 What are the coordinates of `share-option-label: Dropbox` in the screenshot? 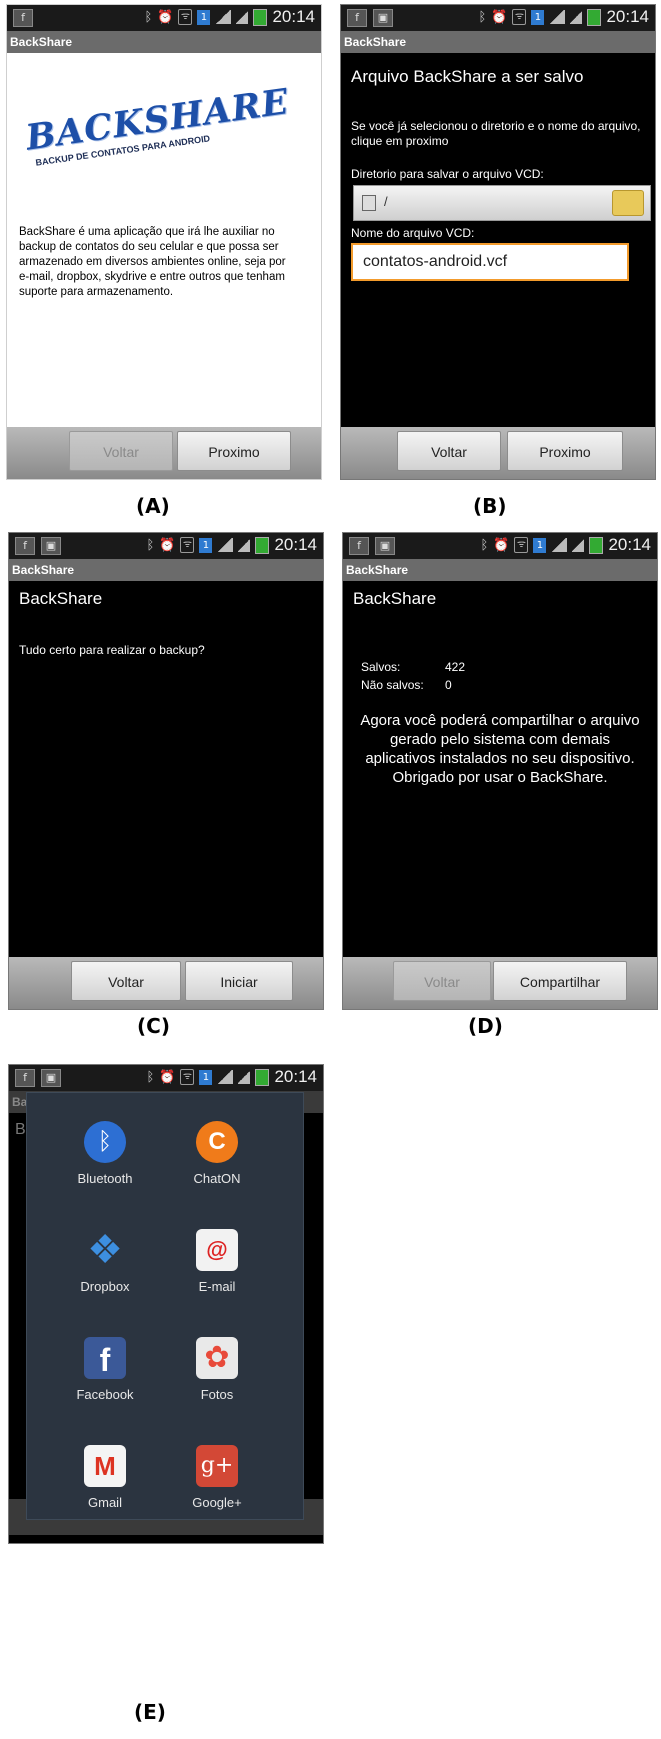 It's located at (105, 1286).